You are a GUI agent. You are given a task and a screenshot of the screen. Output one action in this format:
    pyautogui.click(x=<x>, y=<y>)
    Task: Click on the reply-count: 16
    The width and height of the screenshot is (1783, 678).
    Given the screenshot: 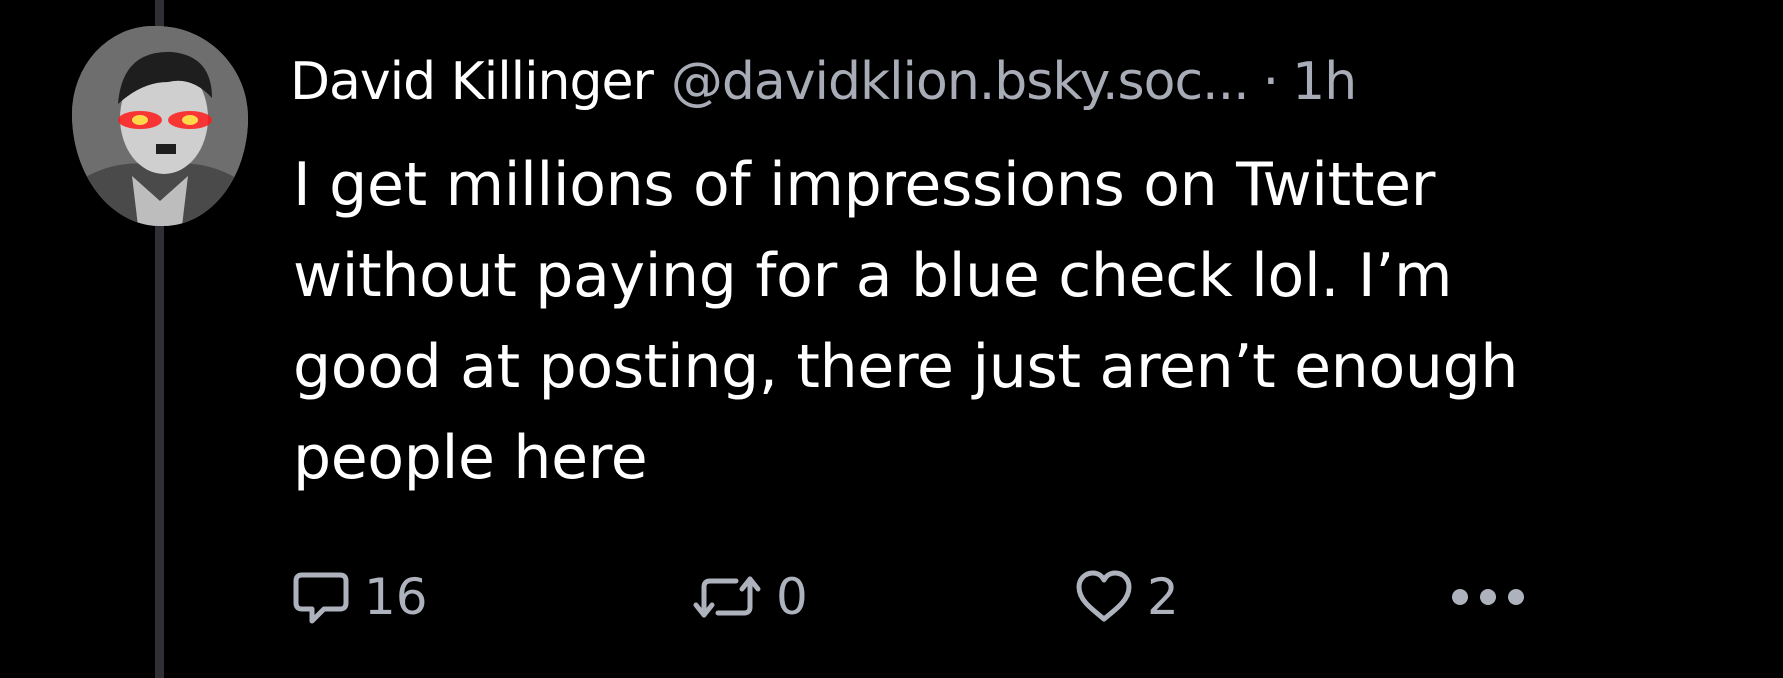 What is the action you would take?
    pyautogui.click(x=396, y=597)
    